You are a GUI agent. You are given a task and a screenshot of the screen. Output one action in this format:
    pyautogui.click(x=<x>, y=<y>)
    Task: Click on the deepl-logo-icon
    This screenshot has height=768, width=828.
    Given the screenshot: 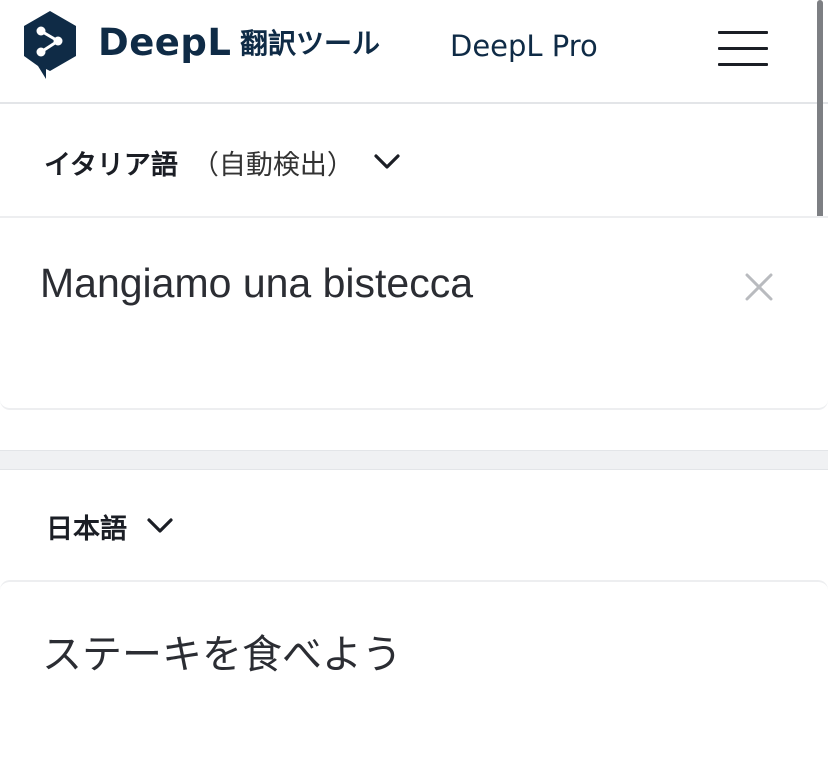 What is the action you would take?
    pyautogui.click(x=50, y=44)
    